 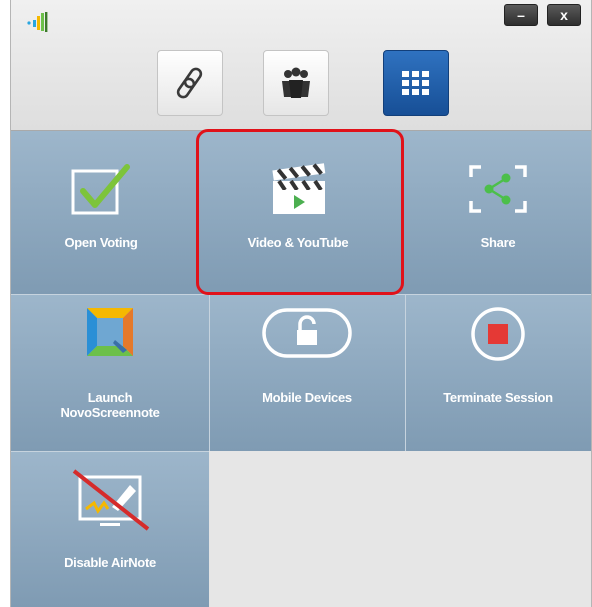 I want to click on link-icon, so click(x=189, y=83).